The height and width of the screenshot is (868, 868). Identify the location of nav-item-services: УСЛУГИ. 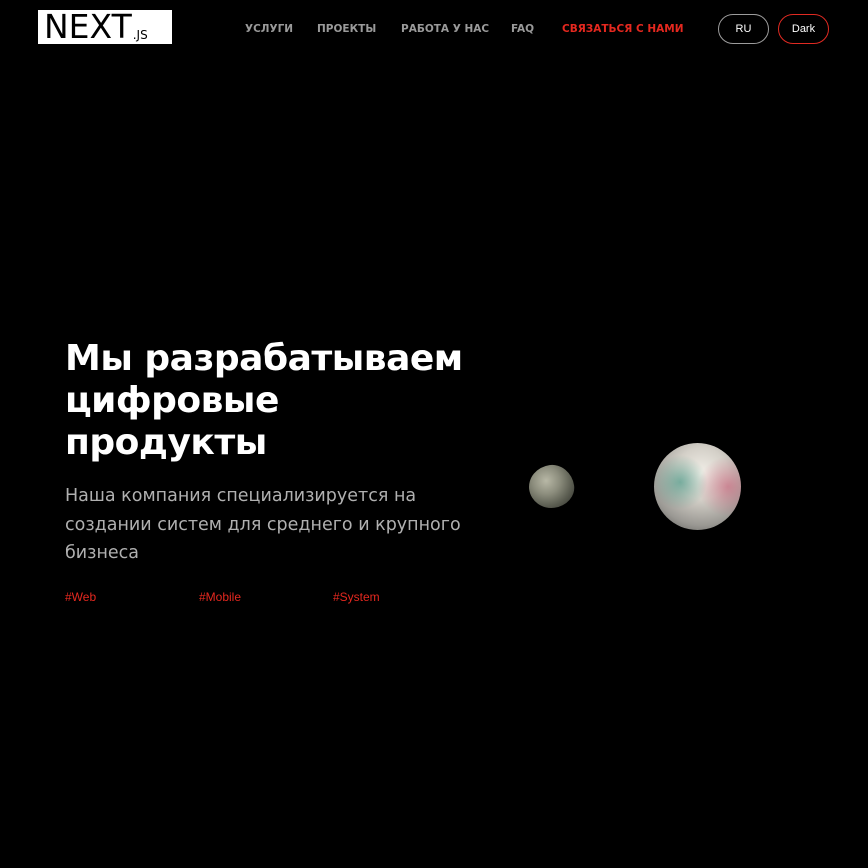
(269, 29).